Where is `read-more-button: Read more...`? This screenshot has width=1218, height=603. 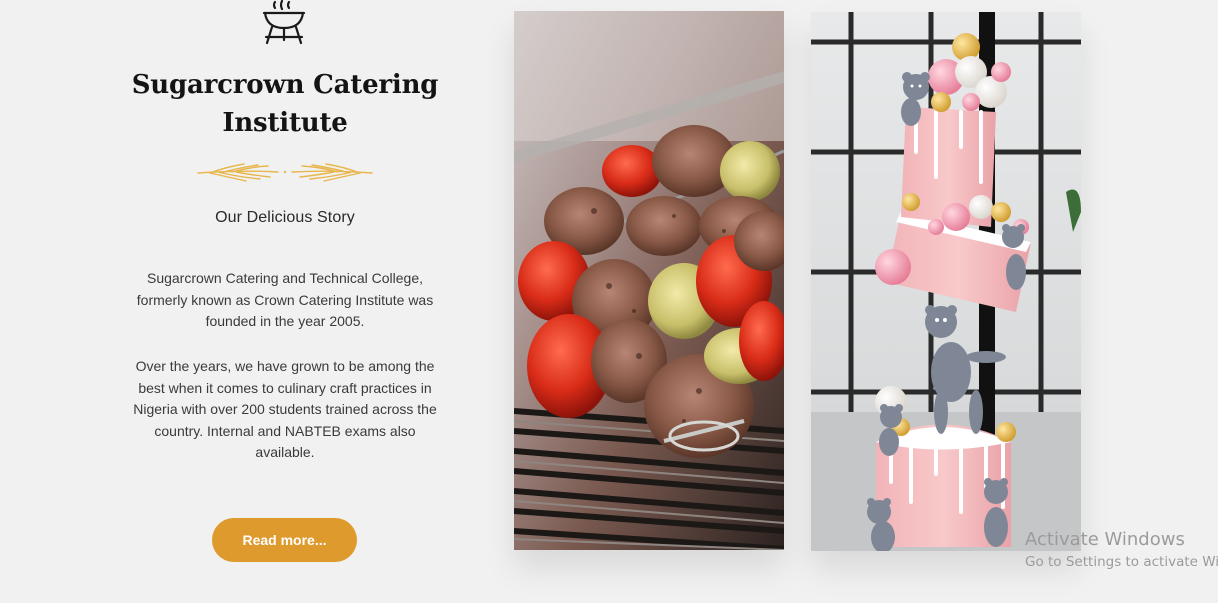 read-more-button: Read more... is located at coordinates (284, 540).